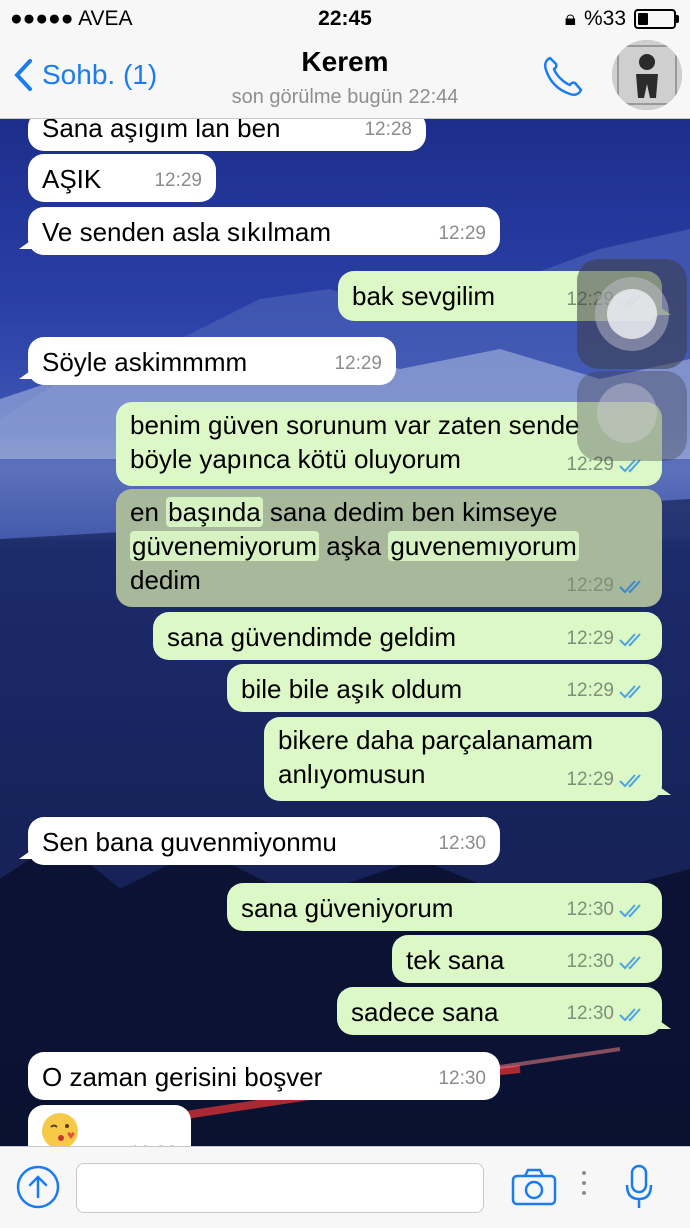 The width and height of the screenshot is (690, 1228). I want to click on kissing-face-emoji, so click(60, 1129).